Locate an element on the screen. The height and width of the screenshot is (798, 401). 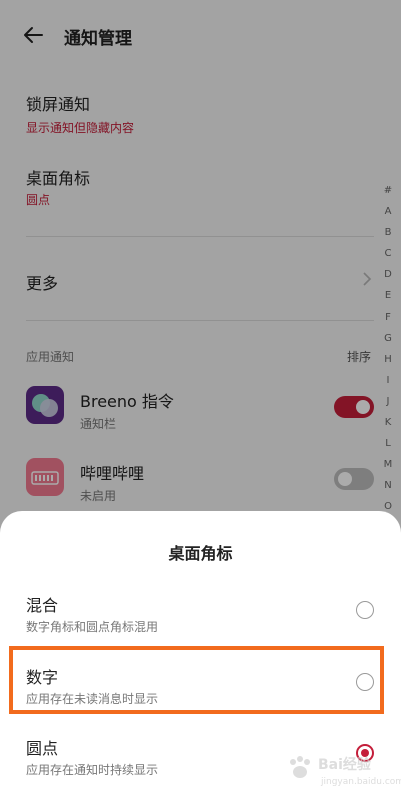
option-label: 混合 is located at coordinates (42, 605).